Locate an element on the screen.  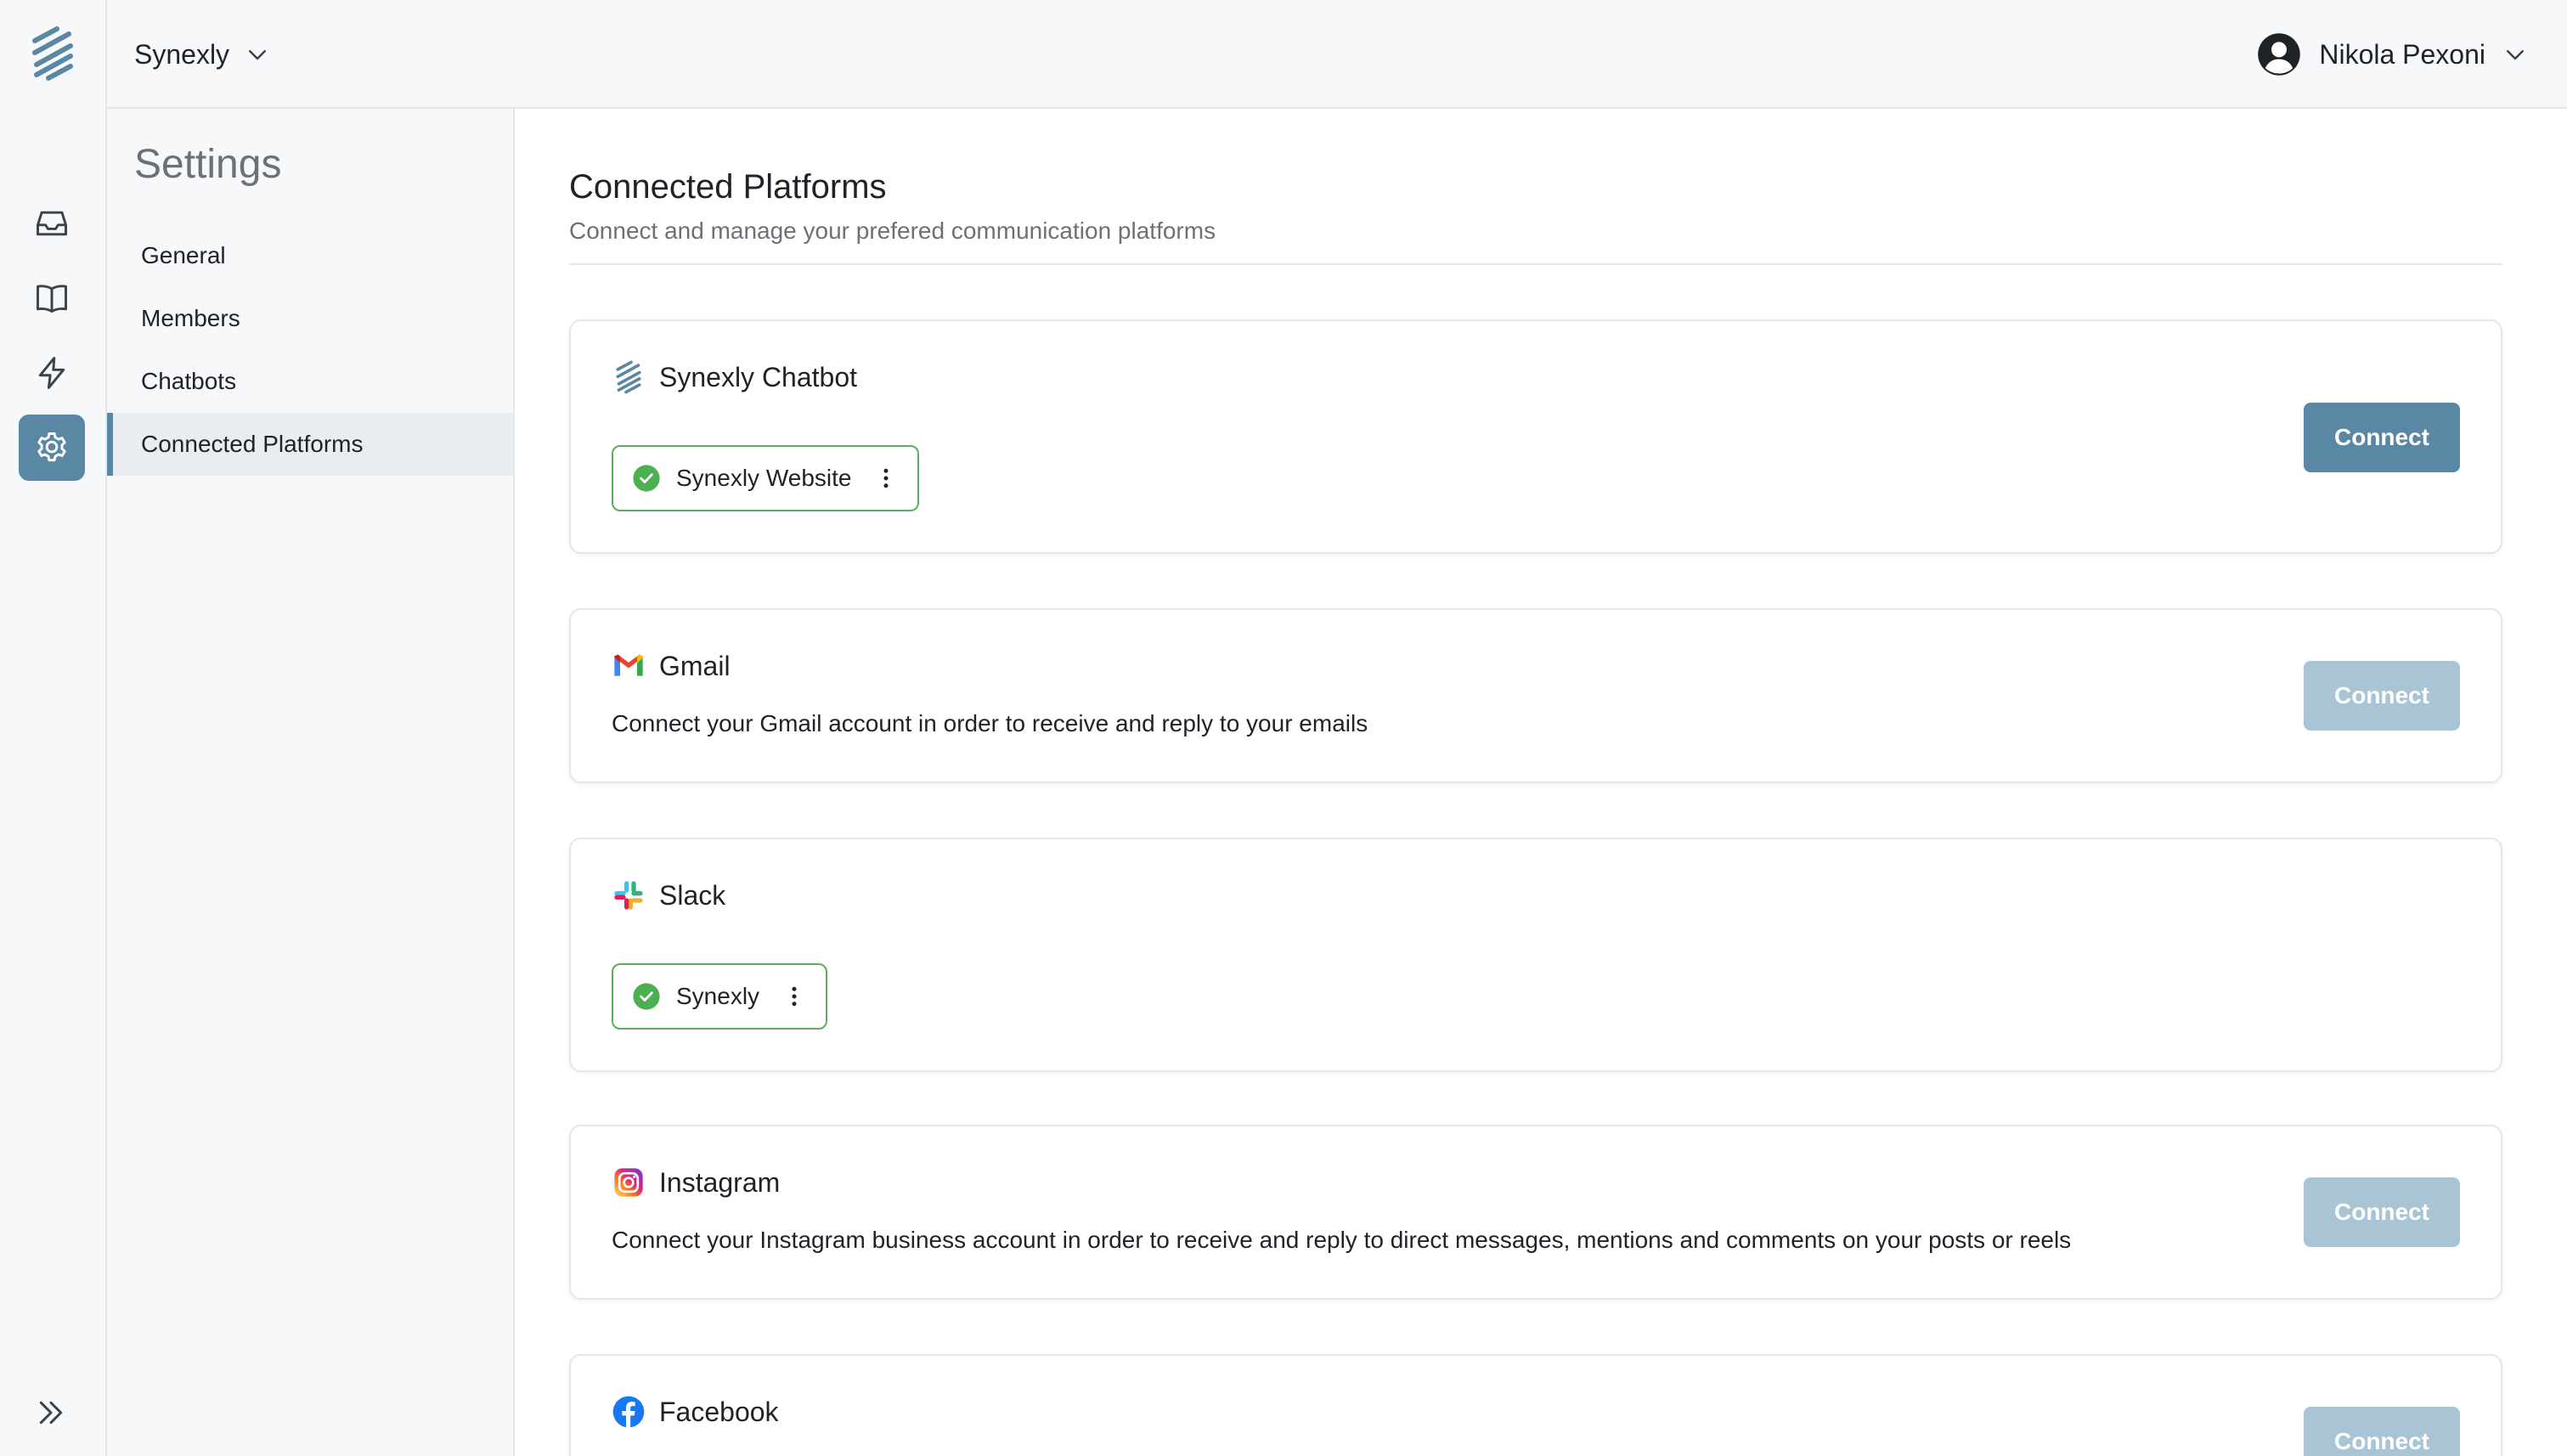
platform-header: Synexly Chatbot is located at coordinates (735, 377).